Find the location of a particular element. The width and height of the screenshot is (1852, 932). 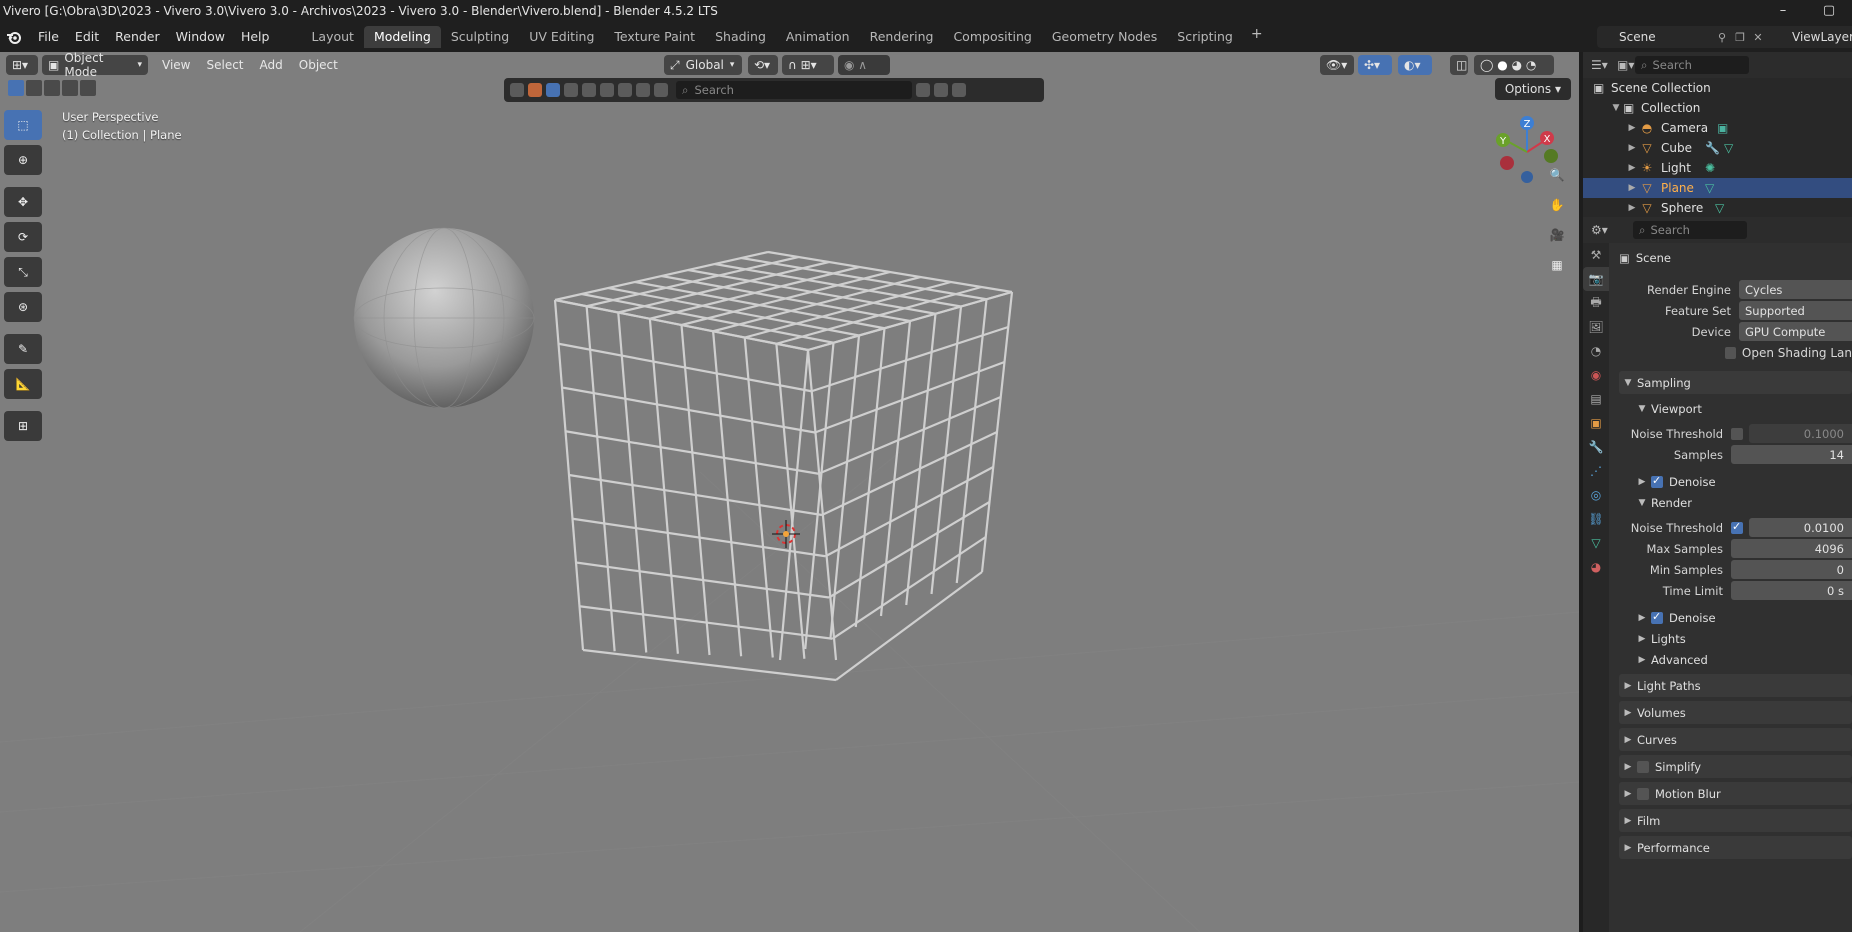

xray-icon: ◫ is located at coordinates (1459, 65).